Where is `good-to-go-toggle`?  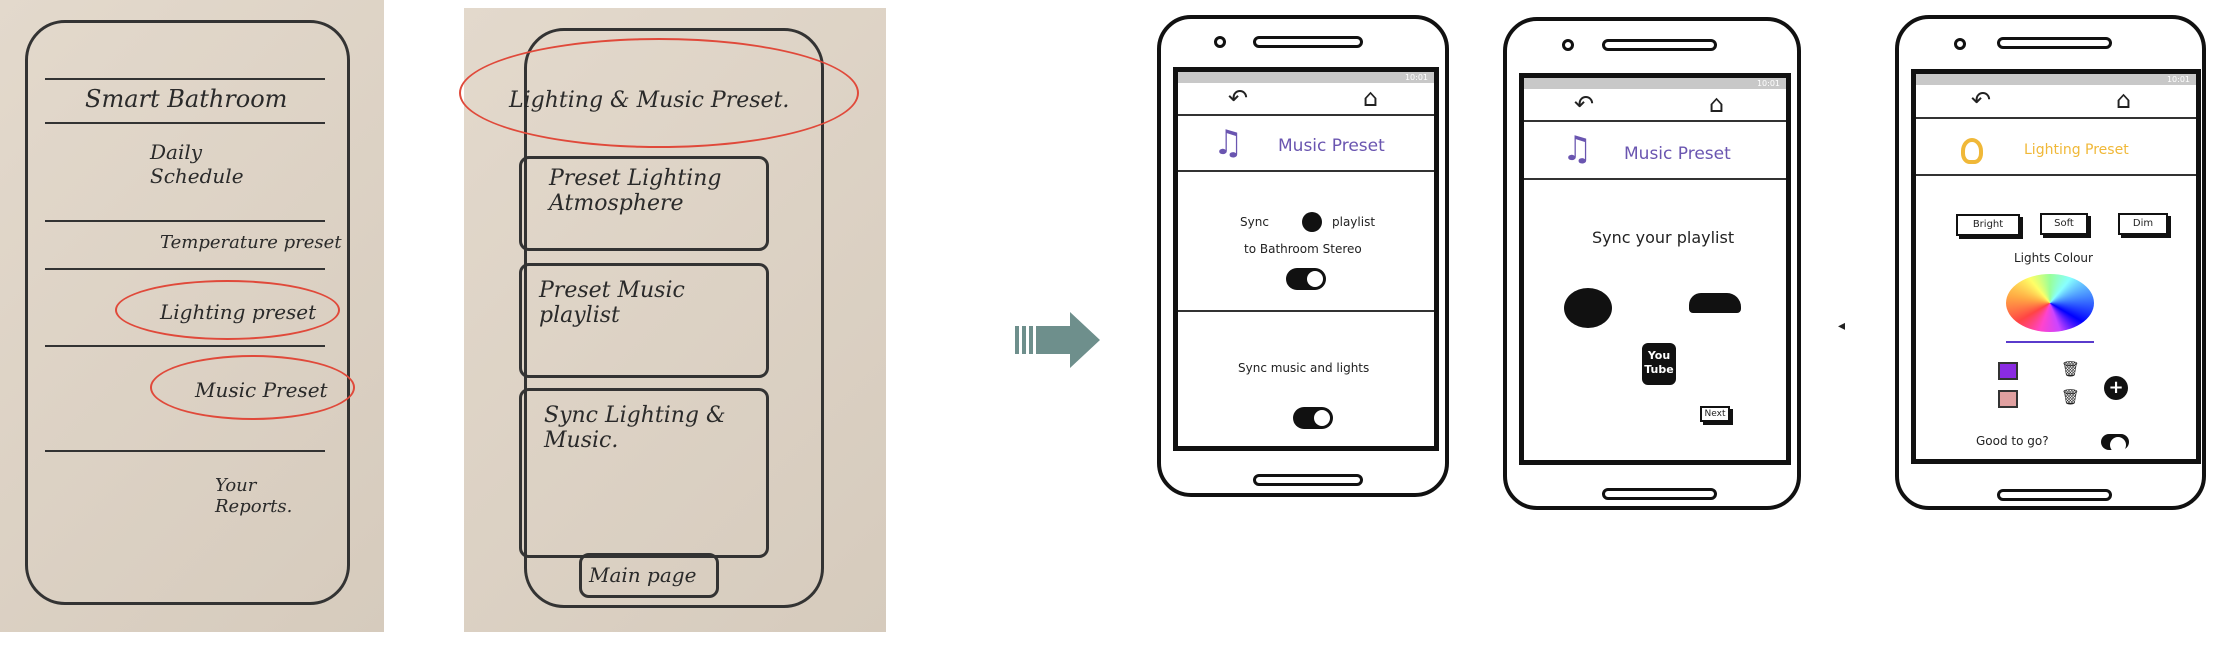 good-to-go-toggle is located at coordinates (2115, 443).